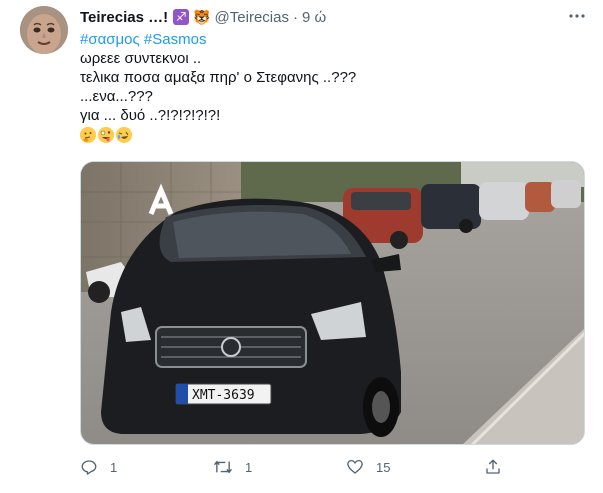 The width and height of the screenshot is (603, 493). I want to click on thinking-face-emoji, so click(88, 134).